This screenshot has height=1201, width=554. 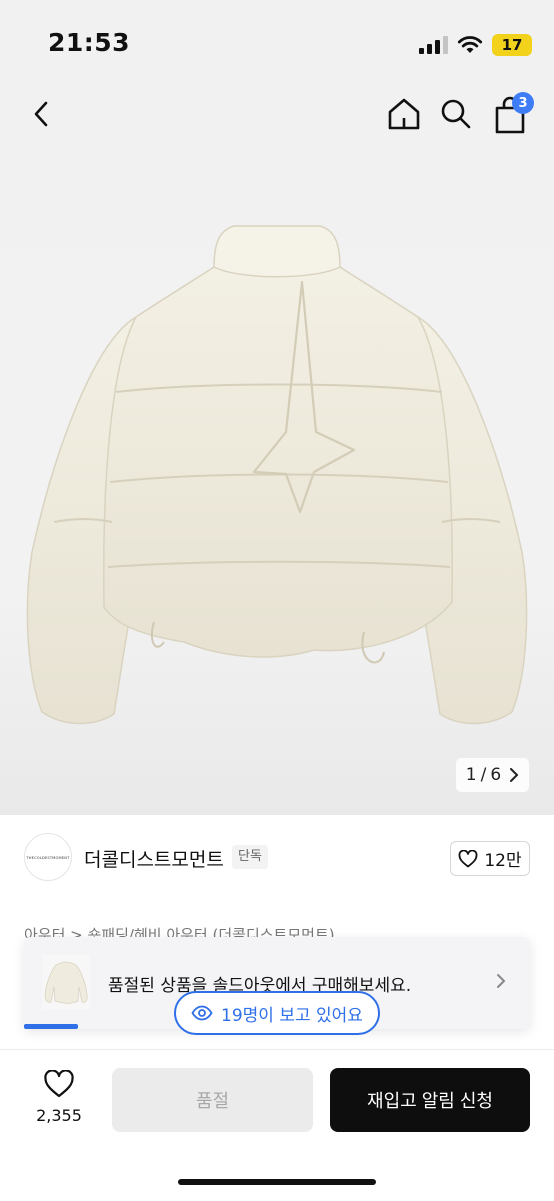 What do you see at coordinates (277, 1182) in the screenshot?
I see `home-indicator` at bounding box center [277, 1182].